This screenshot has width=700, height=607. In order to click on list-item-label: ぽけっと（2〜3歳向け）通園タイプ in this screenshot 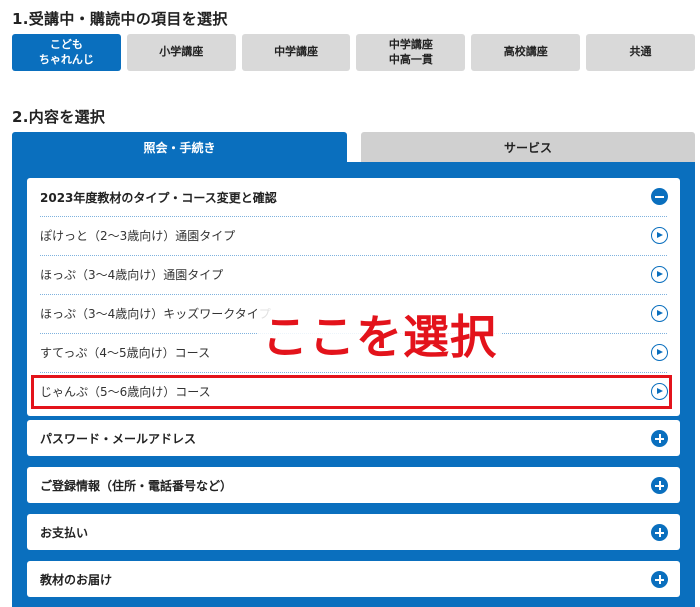, I will do `click(138, 236)`.